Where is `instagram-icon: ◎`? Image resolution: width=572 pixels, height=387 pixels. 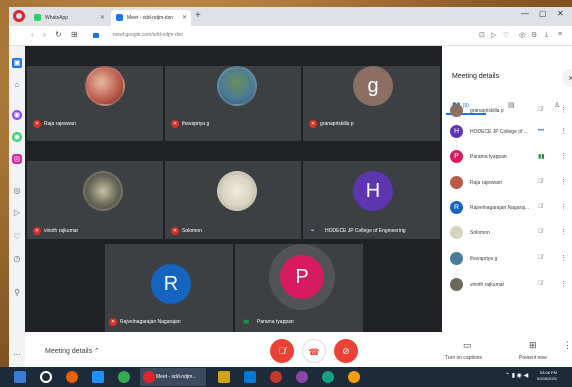 instagram-icon: ◎ is located at coordinates (17, 159).